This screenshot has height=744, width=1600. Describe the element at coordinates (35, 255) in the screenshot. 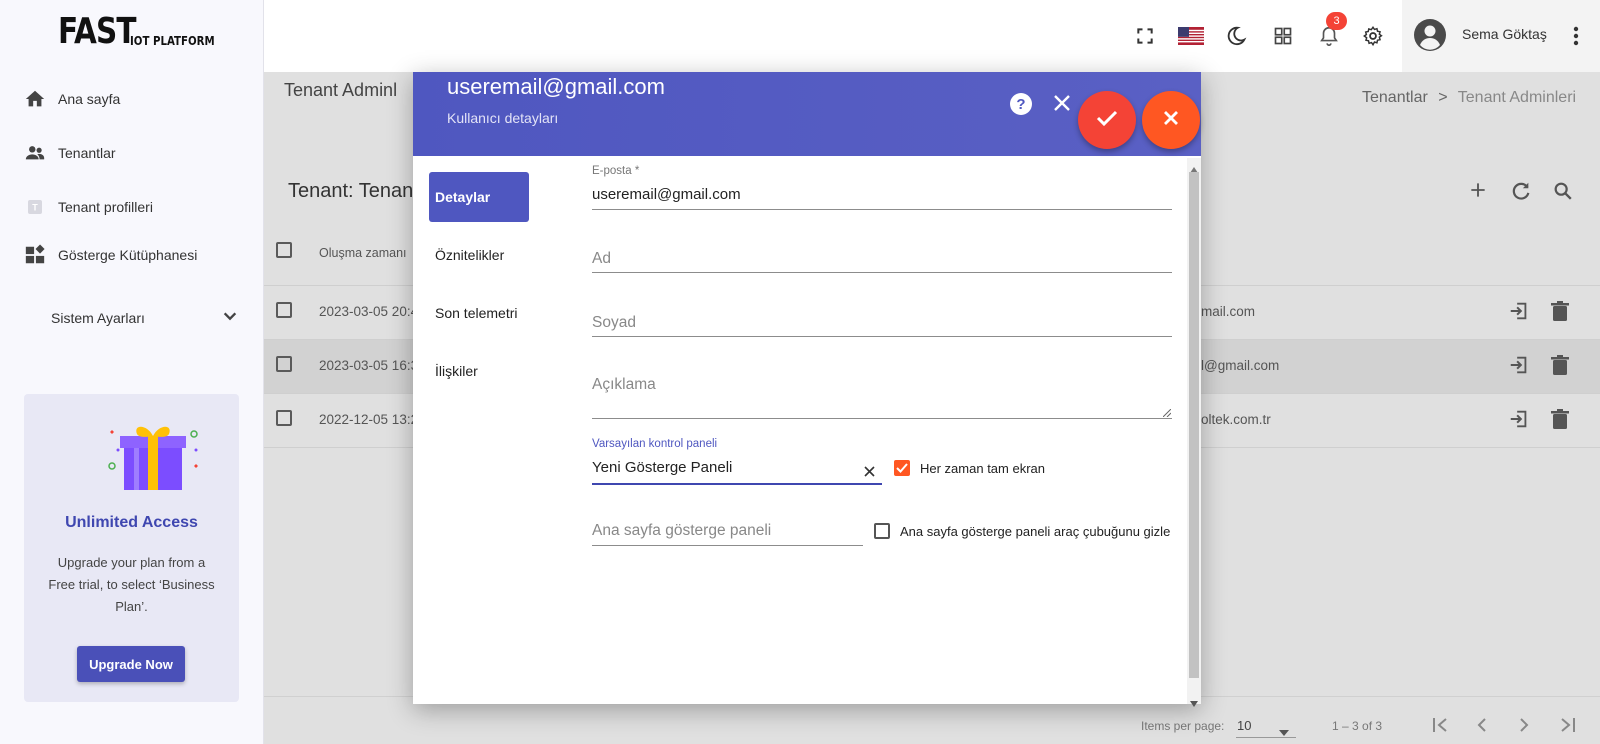

I see `dashboard-library-icon` at that location.